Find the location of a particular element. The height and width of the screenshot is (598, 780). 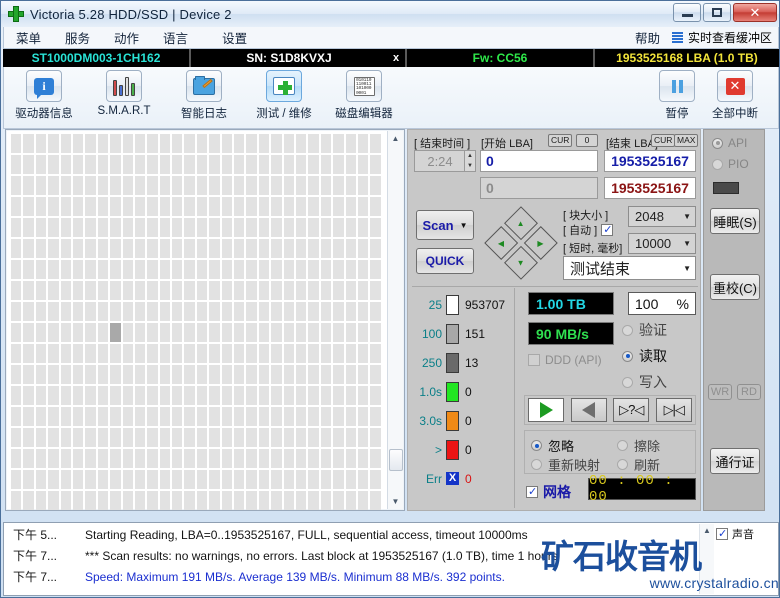

menu-item-settings: 设置 is located at coordinates (229, 37).